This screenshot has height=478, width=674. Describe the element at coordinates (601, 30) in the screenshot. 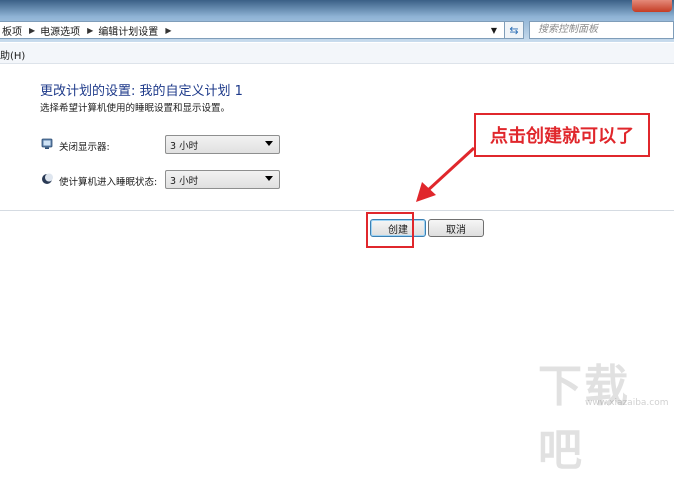

I see `search-input: 搜索控制面板` at that location.